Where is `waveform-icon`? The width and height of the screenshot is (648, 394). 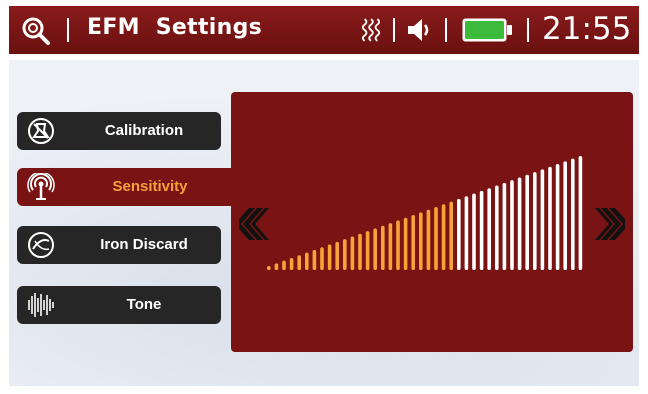
waveform-icon is located at coordinates (41, 305).